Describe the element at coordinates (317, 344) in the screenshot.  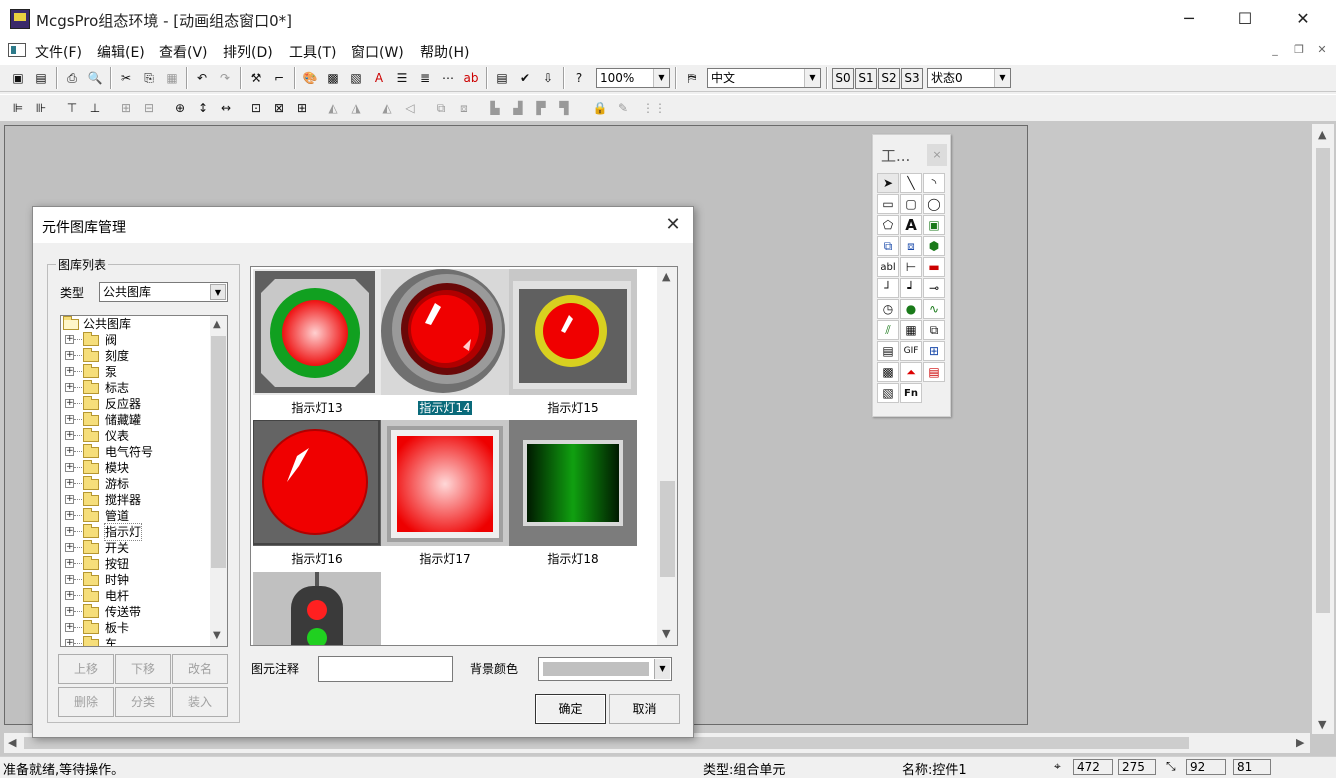
I see `gallery-item: 指示灯13` at that location.